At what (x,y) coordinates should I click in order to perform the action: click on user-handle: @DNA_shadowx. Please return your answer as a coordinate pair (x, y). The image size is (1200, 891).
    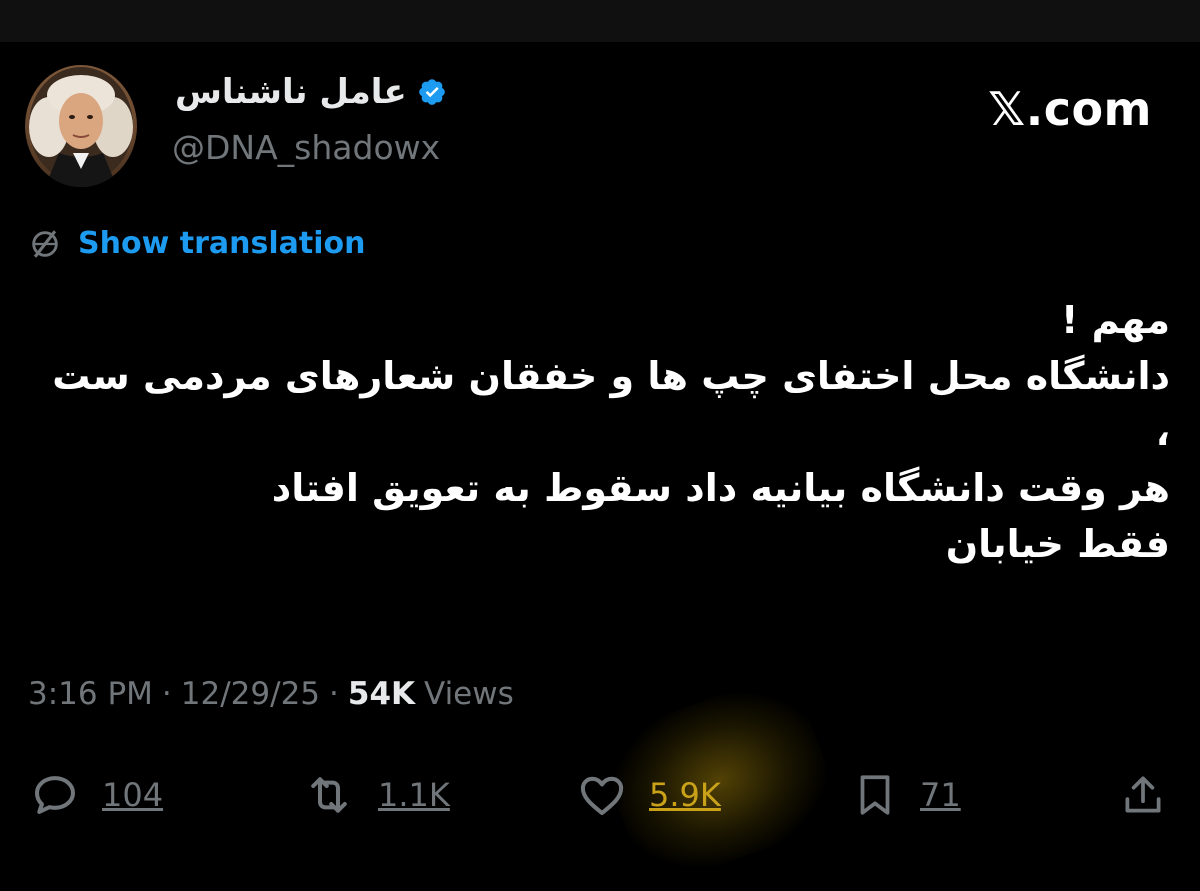
    Looking at the image, I should click on (306, 147).